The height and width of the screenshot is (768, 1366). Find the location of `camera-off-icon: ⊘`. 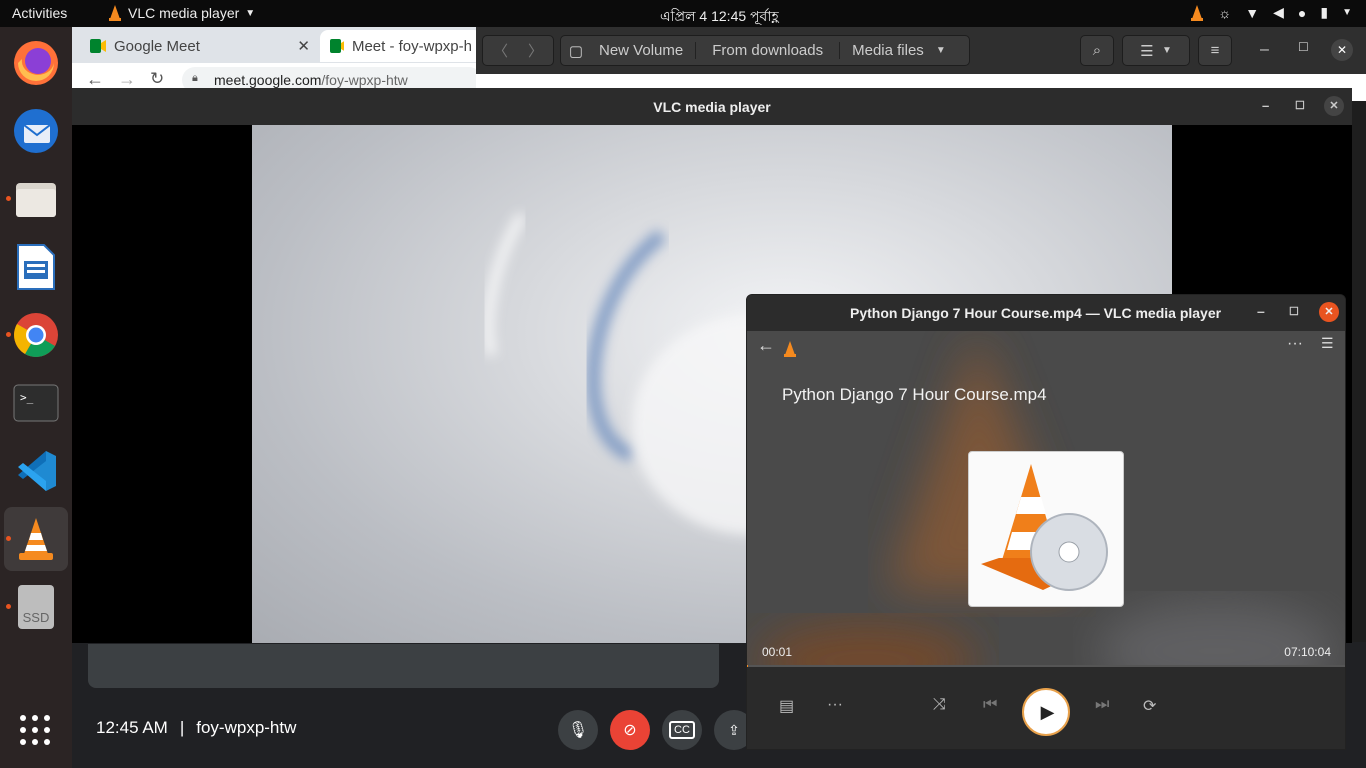

camera-off-icon: ⊘ is located at coordinates (630, 730).